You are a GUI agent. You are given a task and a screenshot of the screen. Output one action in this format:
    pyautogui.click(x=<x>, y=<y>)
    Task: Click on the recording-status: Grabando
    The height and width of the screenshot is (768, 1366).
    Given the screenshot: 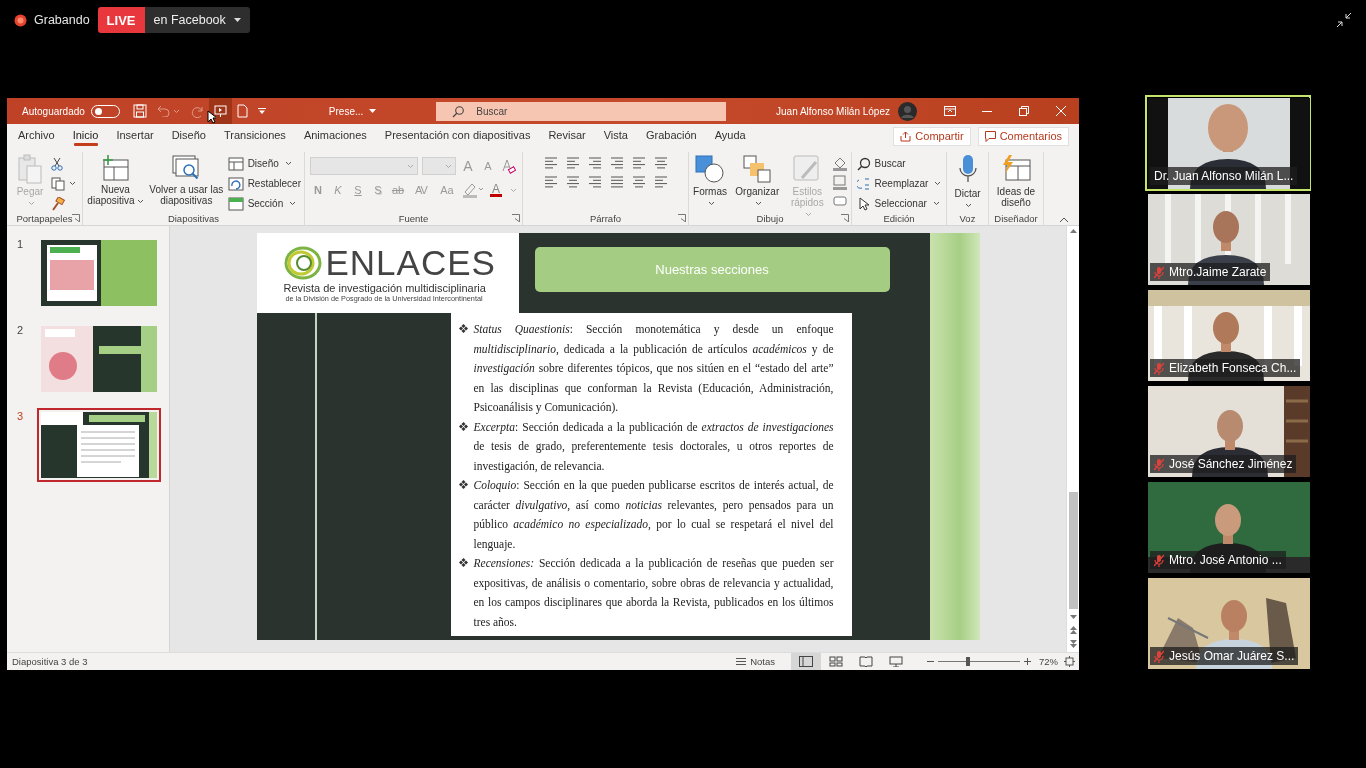 What is the action you would take?
    pyautogui.click(x=62, y=20)
    